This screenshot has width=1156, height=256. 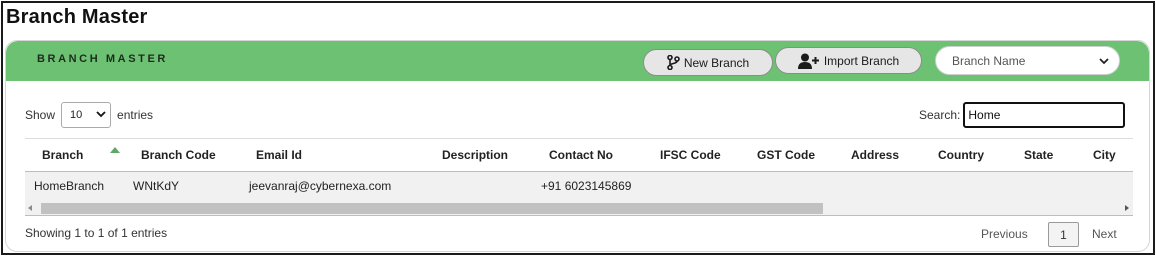 What do you see at coordinates (1044, 115) in the screenshot?
I see `search-input: Home` at bounding box center [1044, 115].